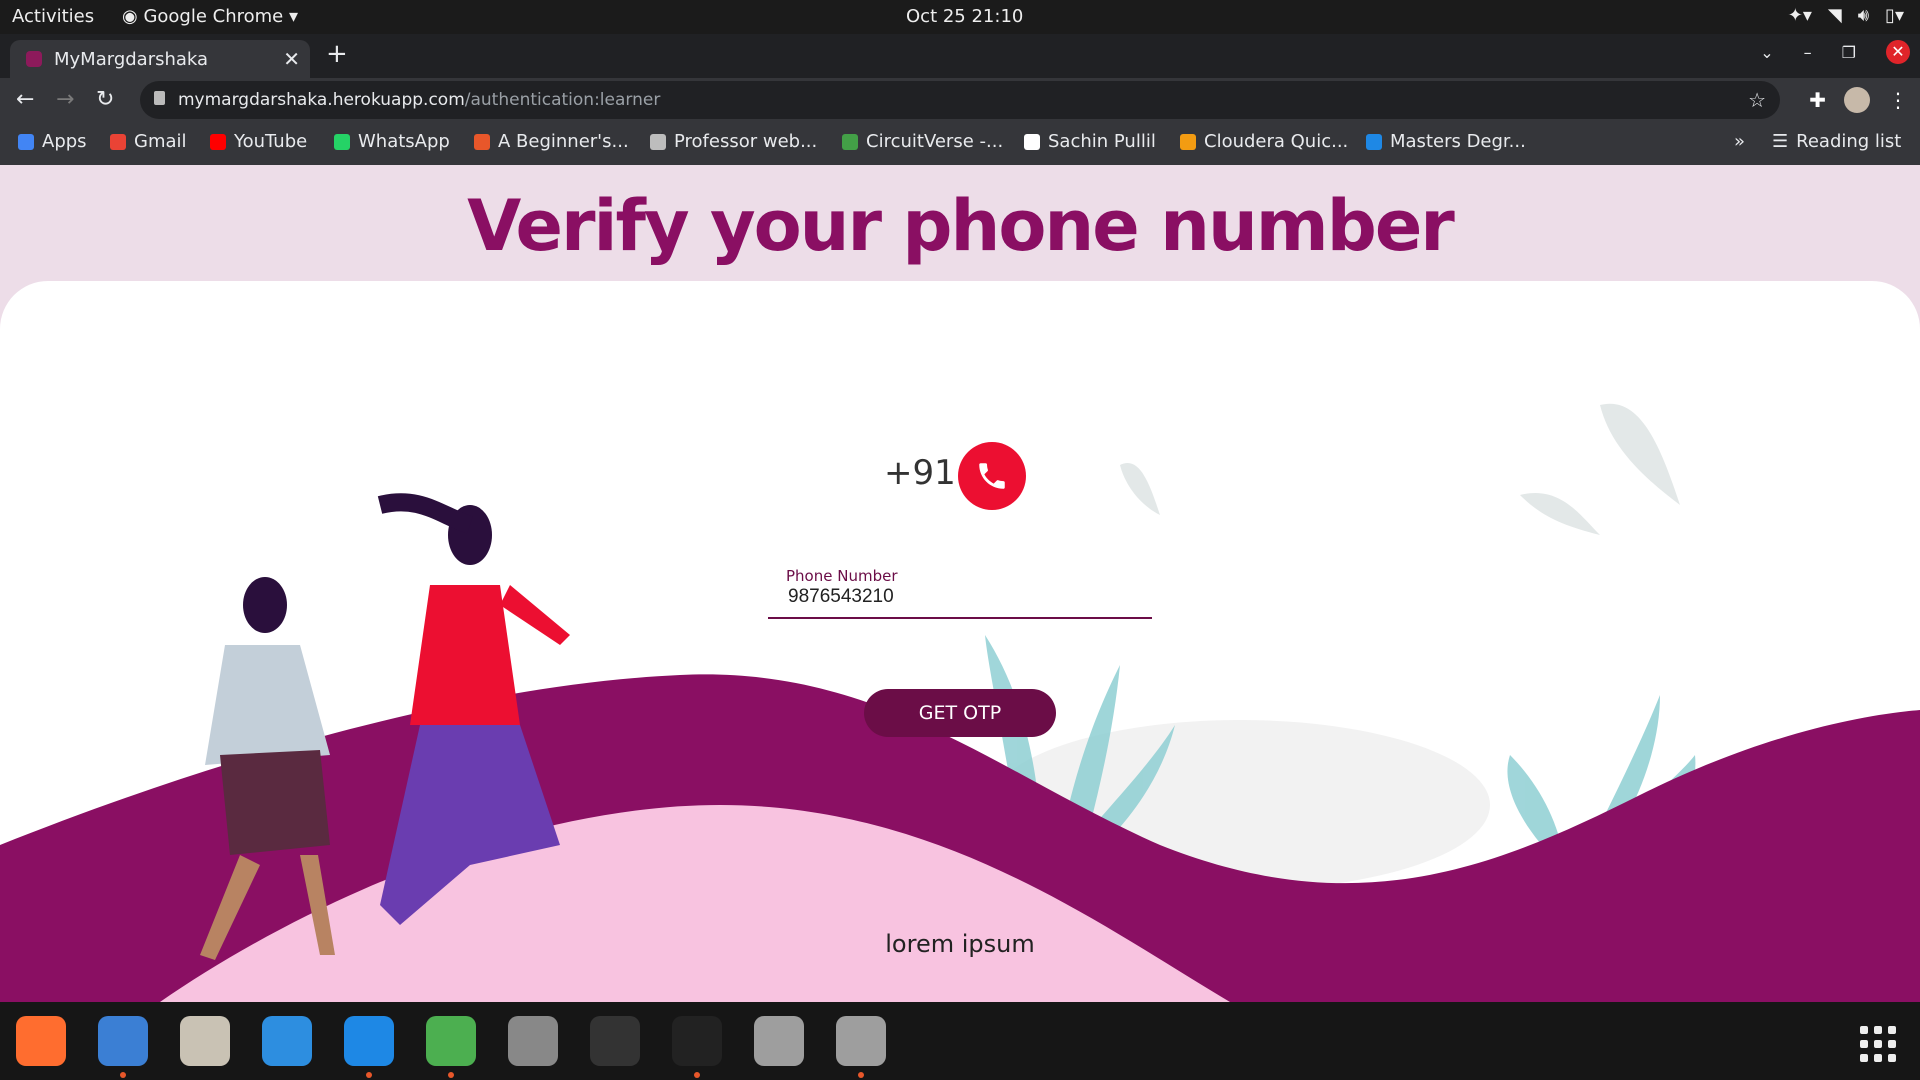 Image resolution: width=1920 pixels, height=1080 pixels. I want to click on url-host: mymargdarshaka.herokuapp.com, so click(321, 100).